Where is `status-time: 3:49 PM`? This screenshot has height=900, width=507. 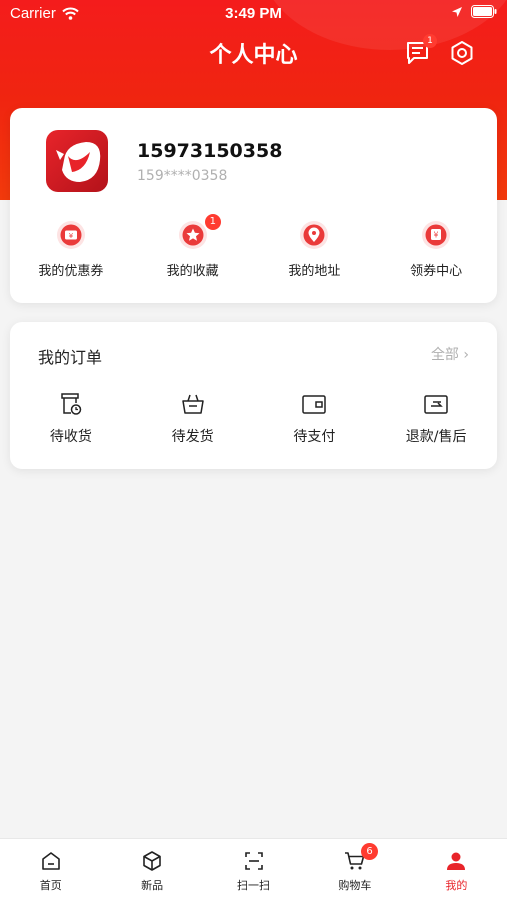
status-time: 3:49 PM is located at coordinates (253, 13).